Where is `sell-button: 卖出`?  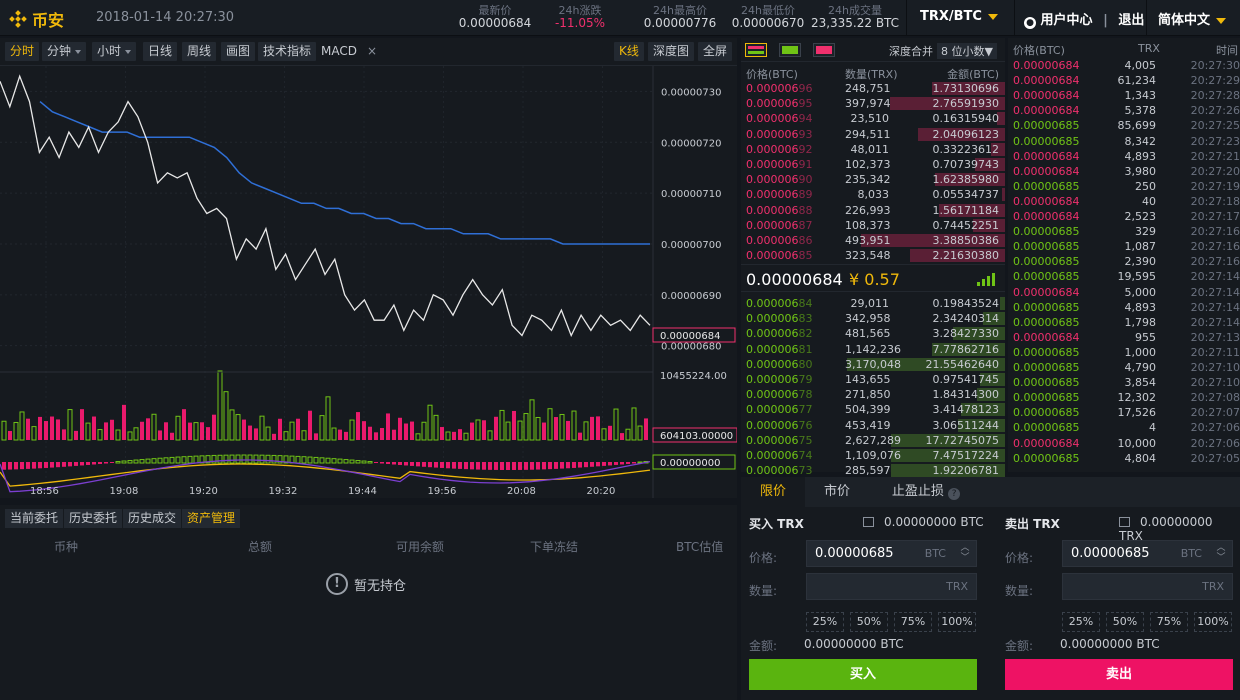
sell-button: 卖出 is located at coordinates (1119, 674).